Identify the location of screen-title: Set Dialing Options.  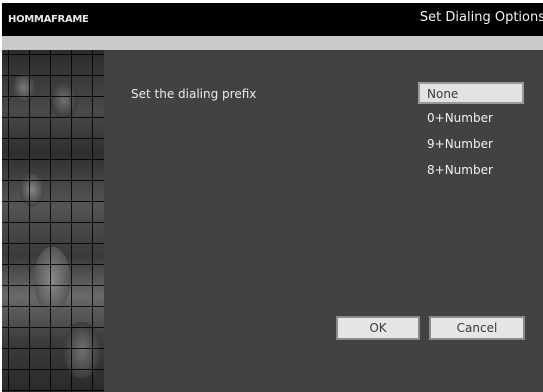
(481, 17).